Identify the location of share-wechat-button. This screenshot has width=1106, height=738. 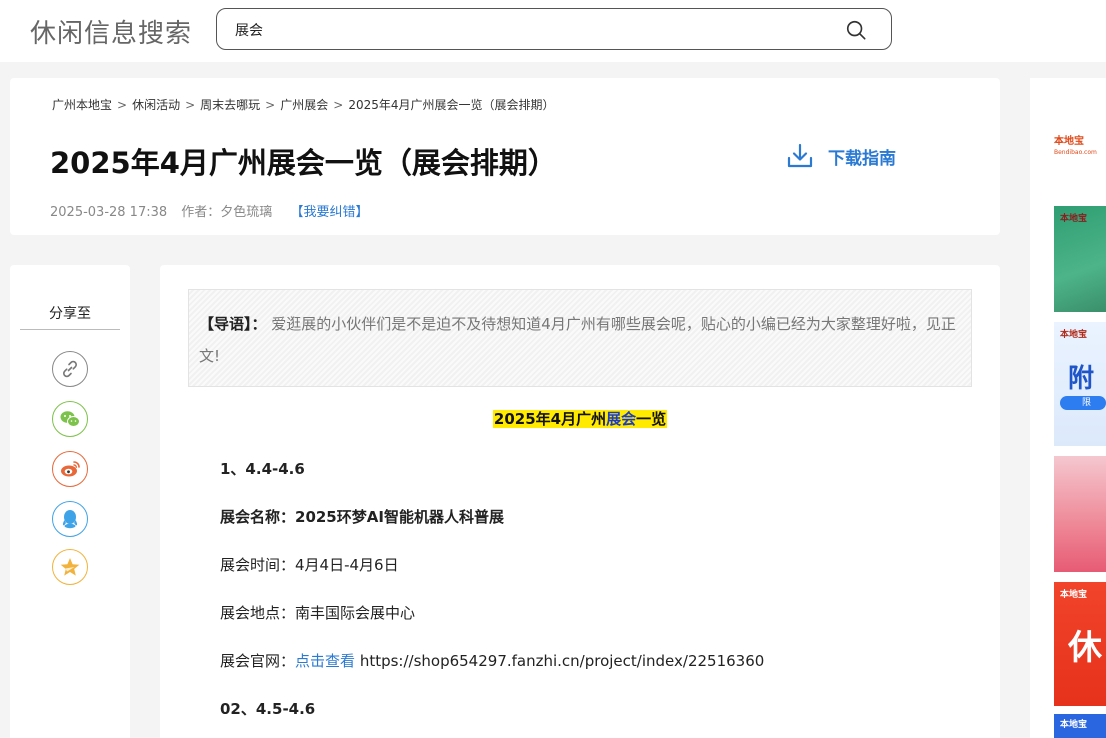
(70, 419).